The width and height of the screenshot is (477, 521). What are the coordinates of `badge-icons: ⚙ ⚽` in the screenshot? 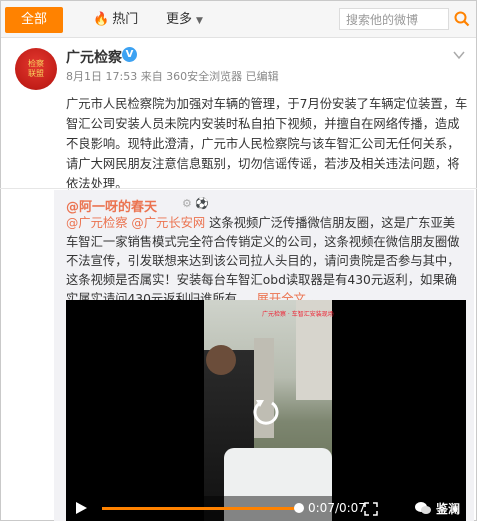 It's located at (196, 203).